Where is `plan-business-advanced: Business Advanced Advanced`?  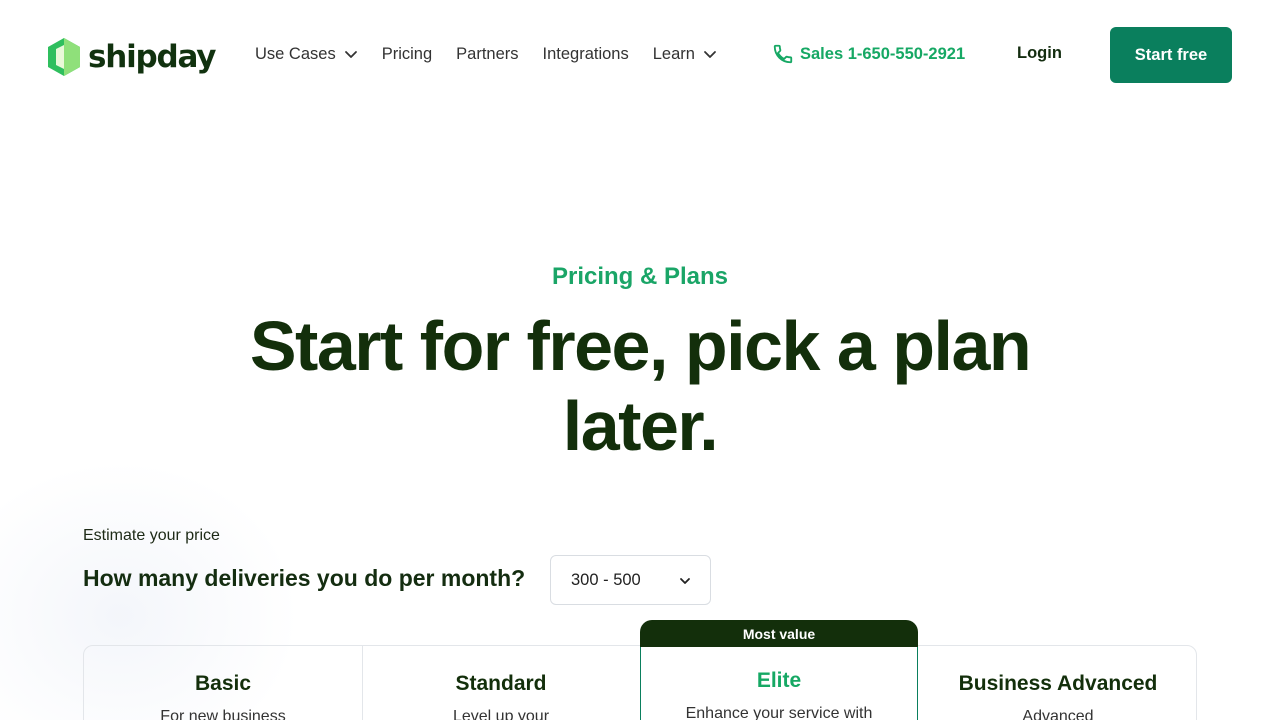 plan-business-advanced: Business Advanced Advanced is located at coordinates (1058, 683).